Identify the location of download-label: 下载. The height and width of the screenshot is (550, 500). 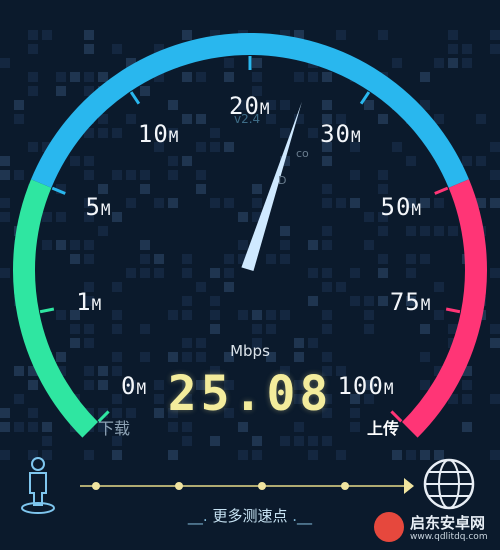
(114, 428).